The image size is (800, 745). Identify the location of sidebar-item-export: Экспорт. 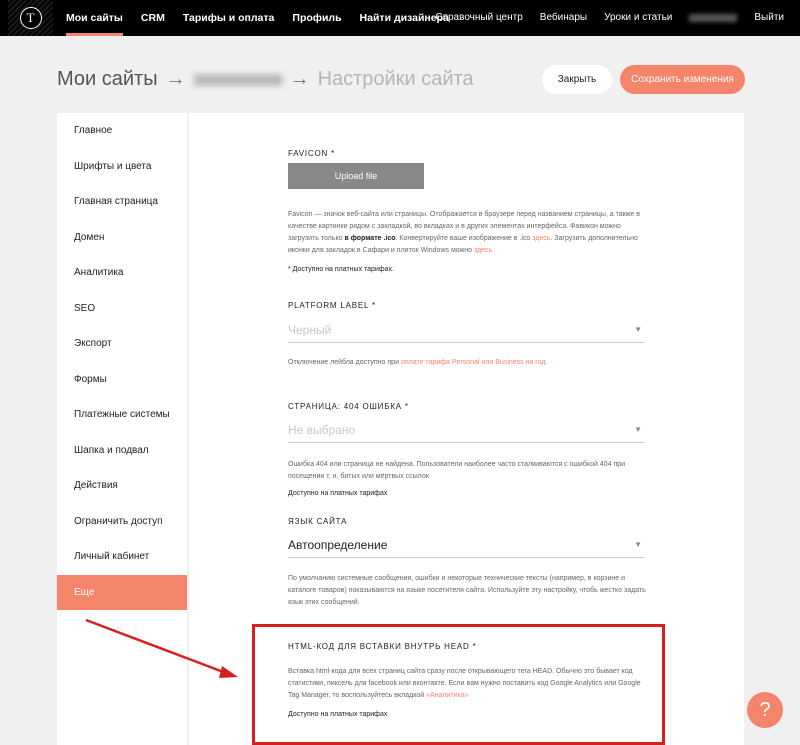
(122, 344).